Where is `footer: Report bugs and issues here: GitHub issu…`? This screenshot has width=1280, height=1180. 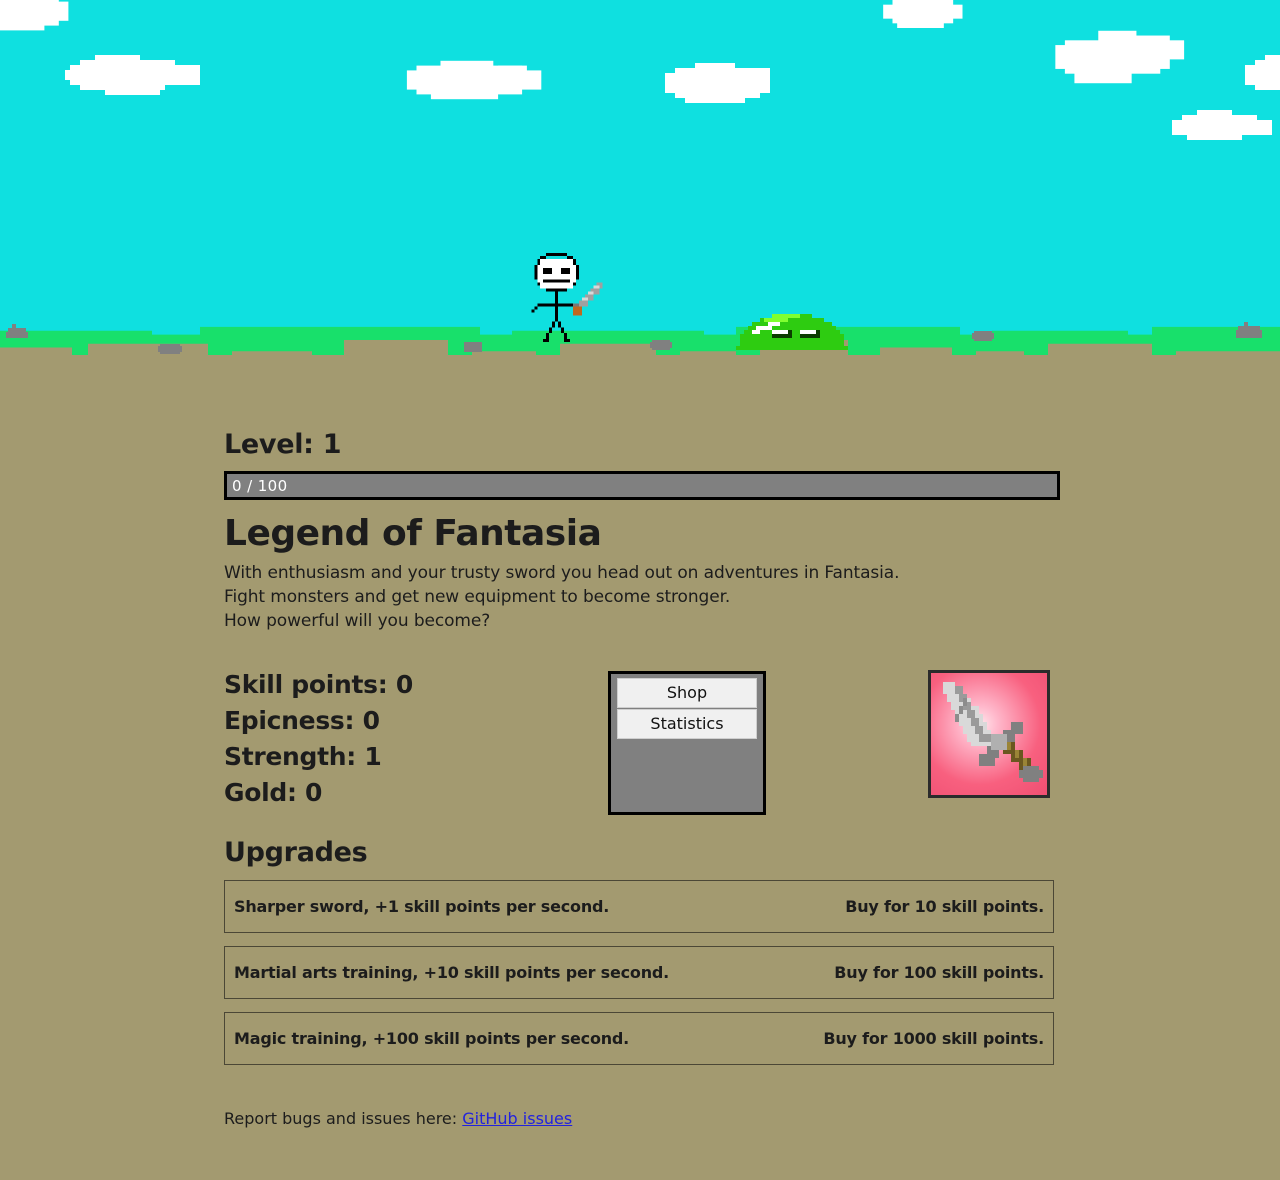
footer: Report bugs and issues here: GitHub issu… is located at coordinates (640, 1118).